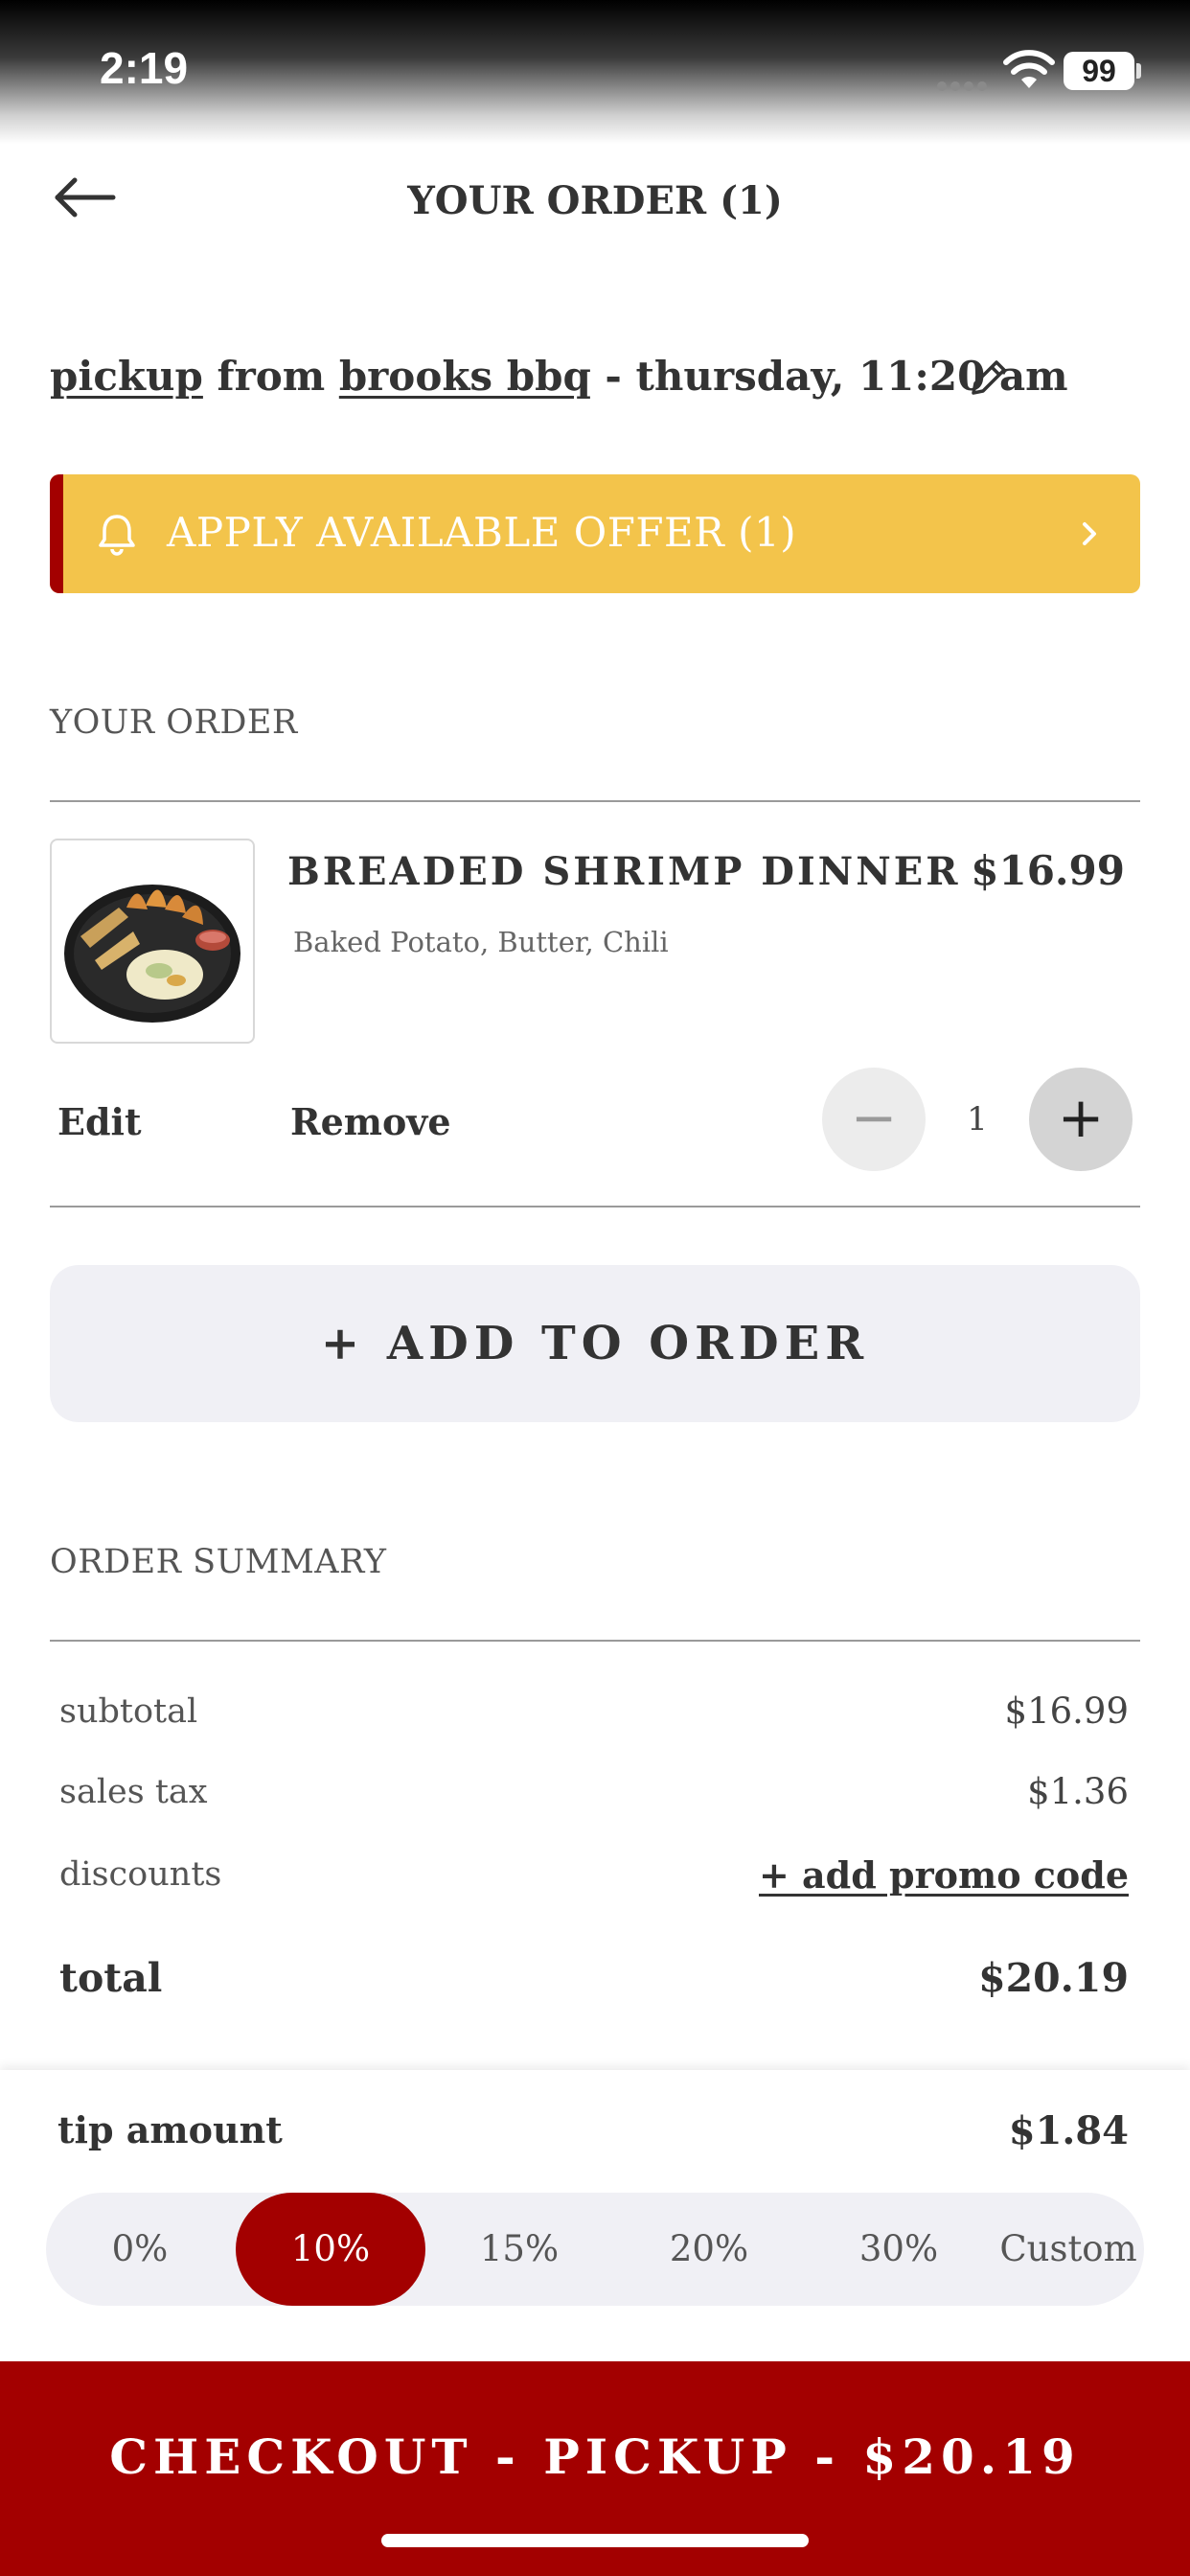  What do you see at coordinates (371, 1121) in the screenshot?
I see `remove-item-button: Remove` at bounding box center [371, 1121].